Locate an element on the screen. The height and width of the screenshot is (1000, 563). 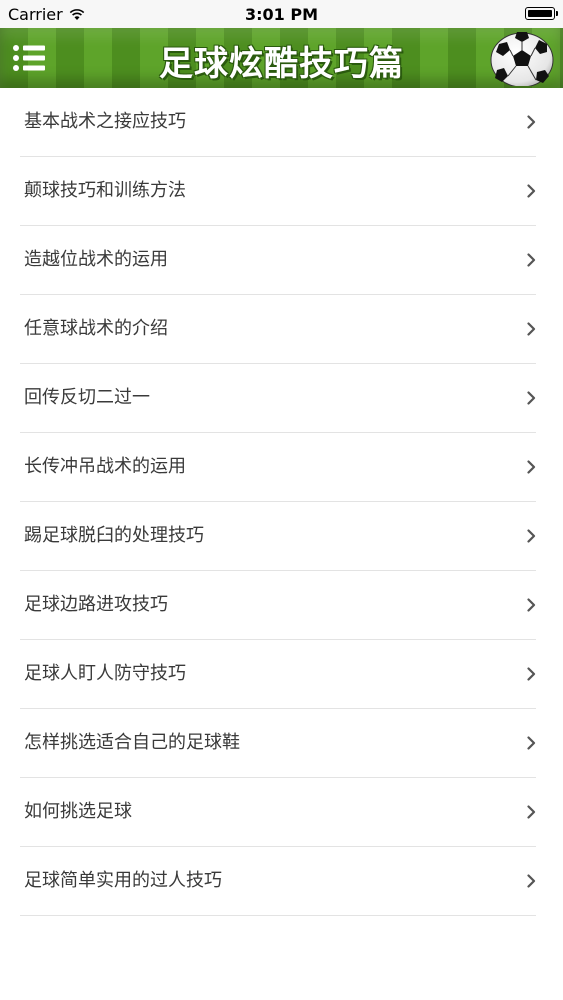
app-header: 足球炫酷技巧篇 is located at coordinates (281, 58).